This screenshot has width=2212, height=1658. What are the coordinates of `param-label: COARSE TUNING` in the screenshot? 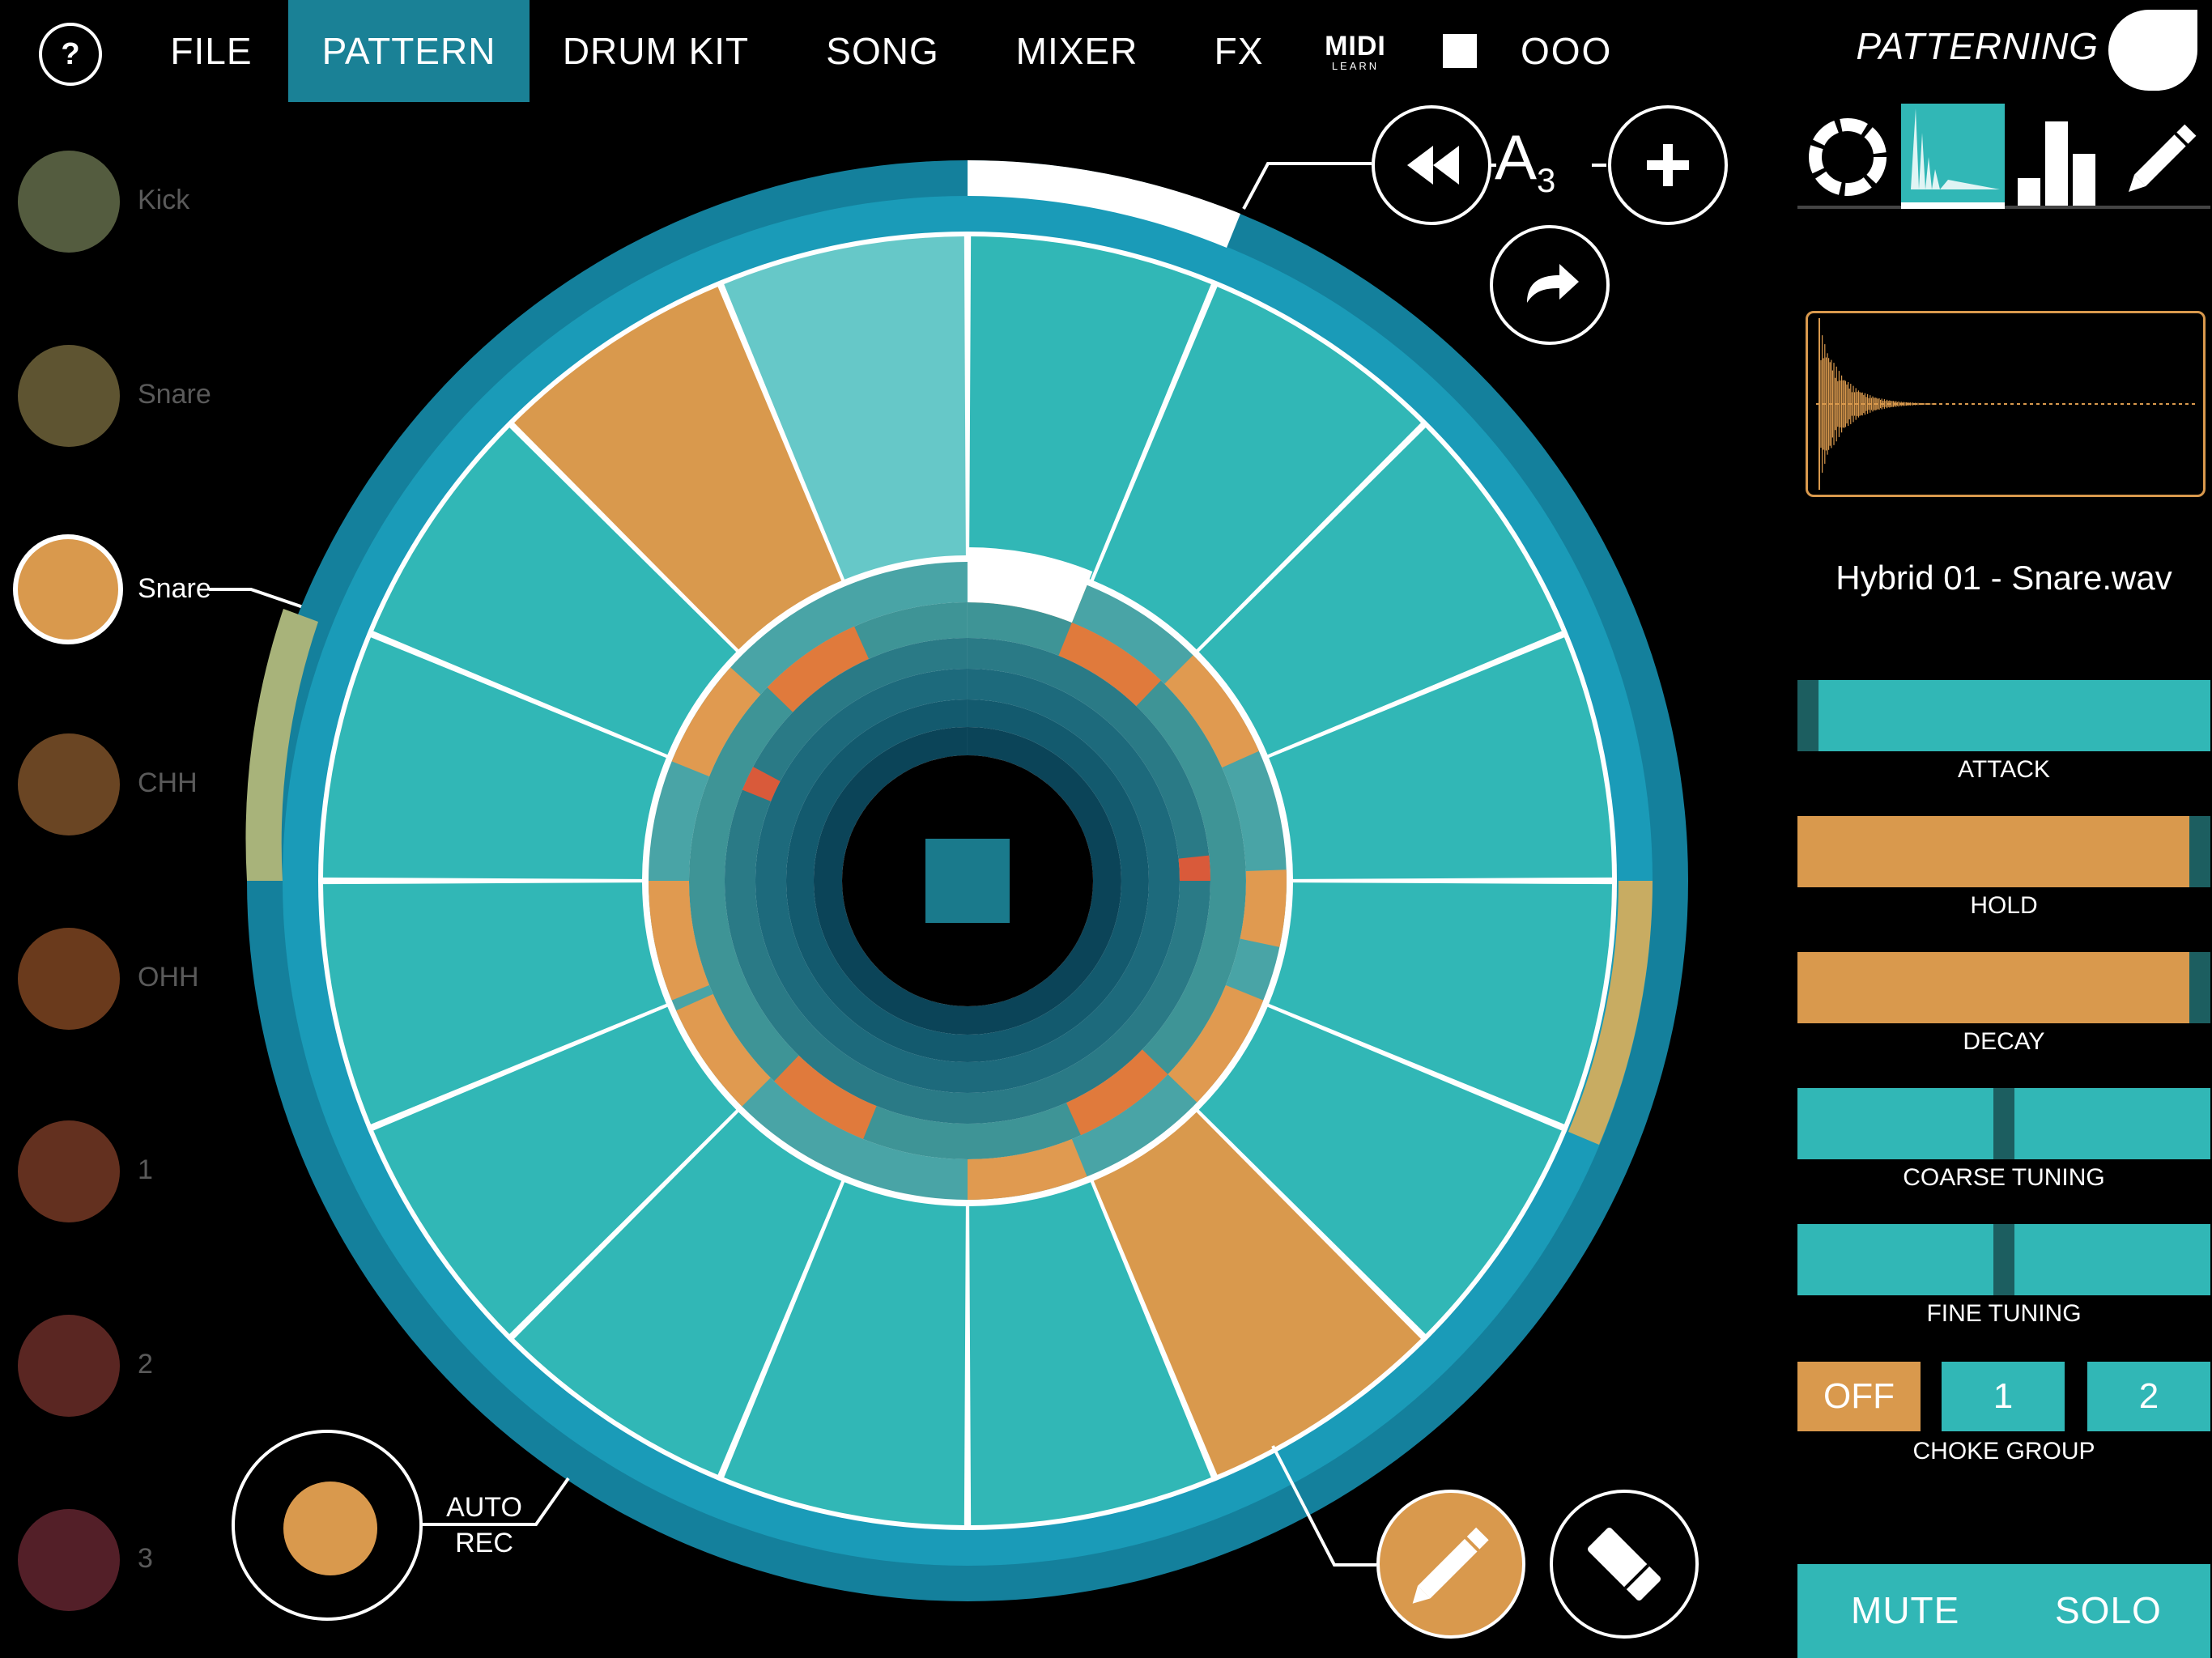 It's located at (2004, 1177).